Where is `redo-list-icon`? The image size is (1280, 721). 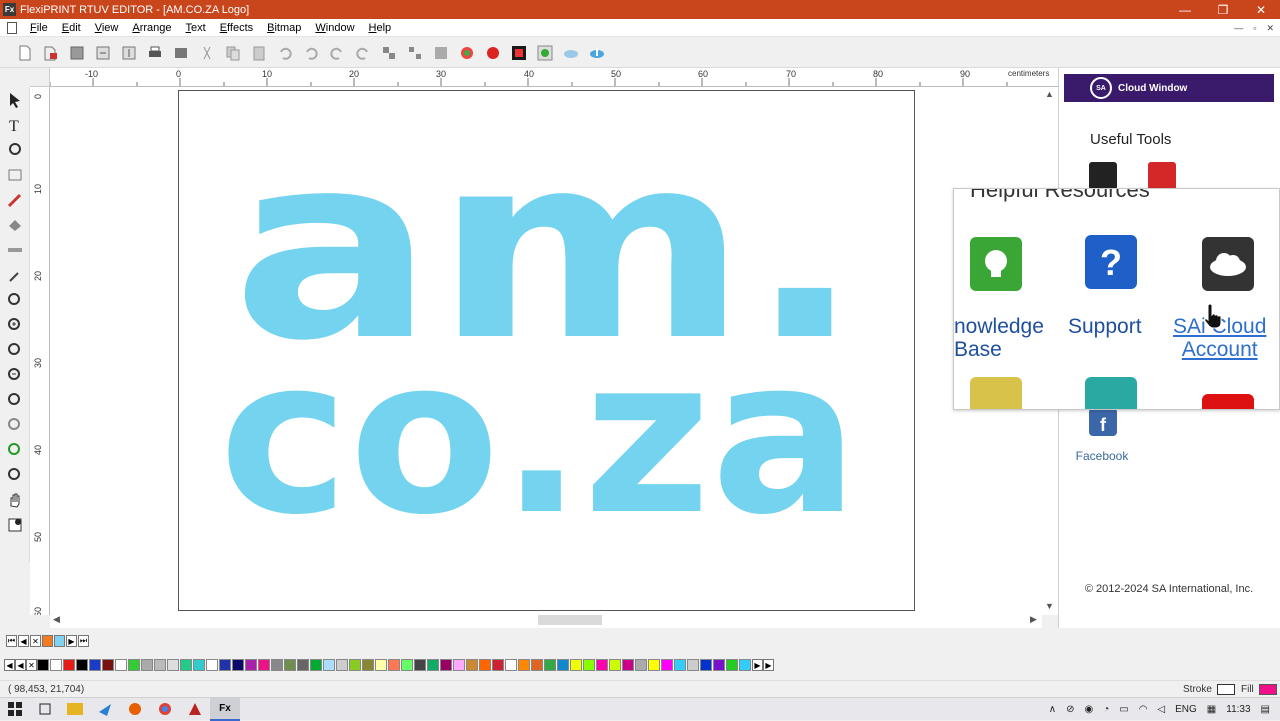
redo-list-icon is located at coordinates (363, 53).